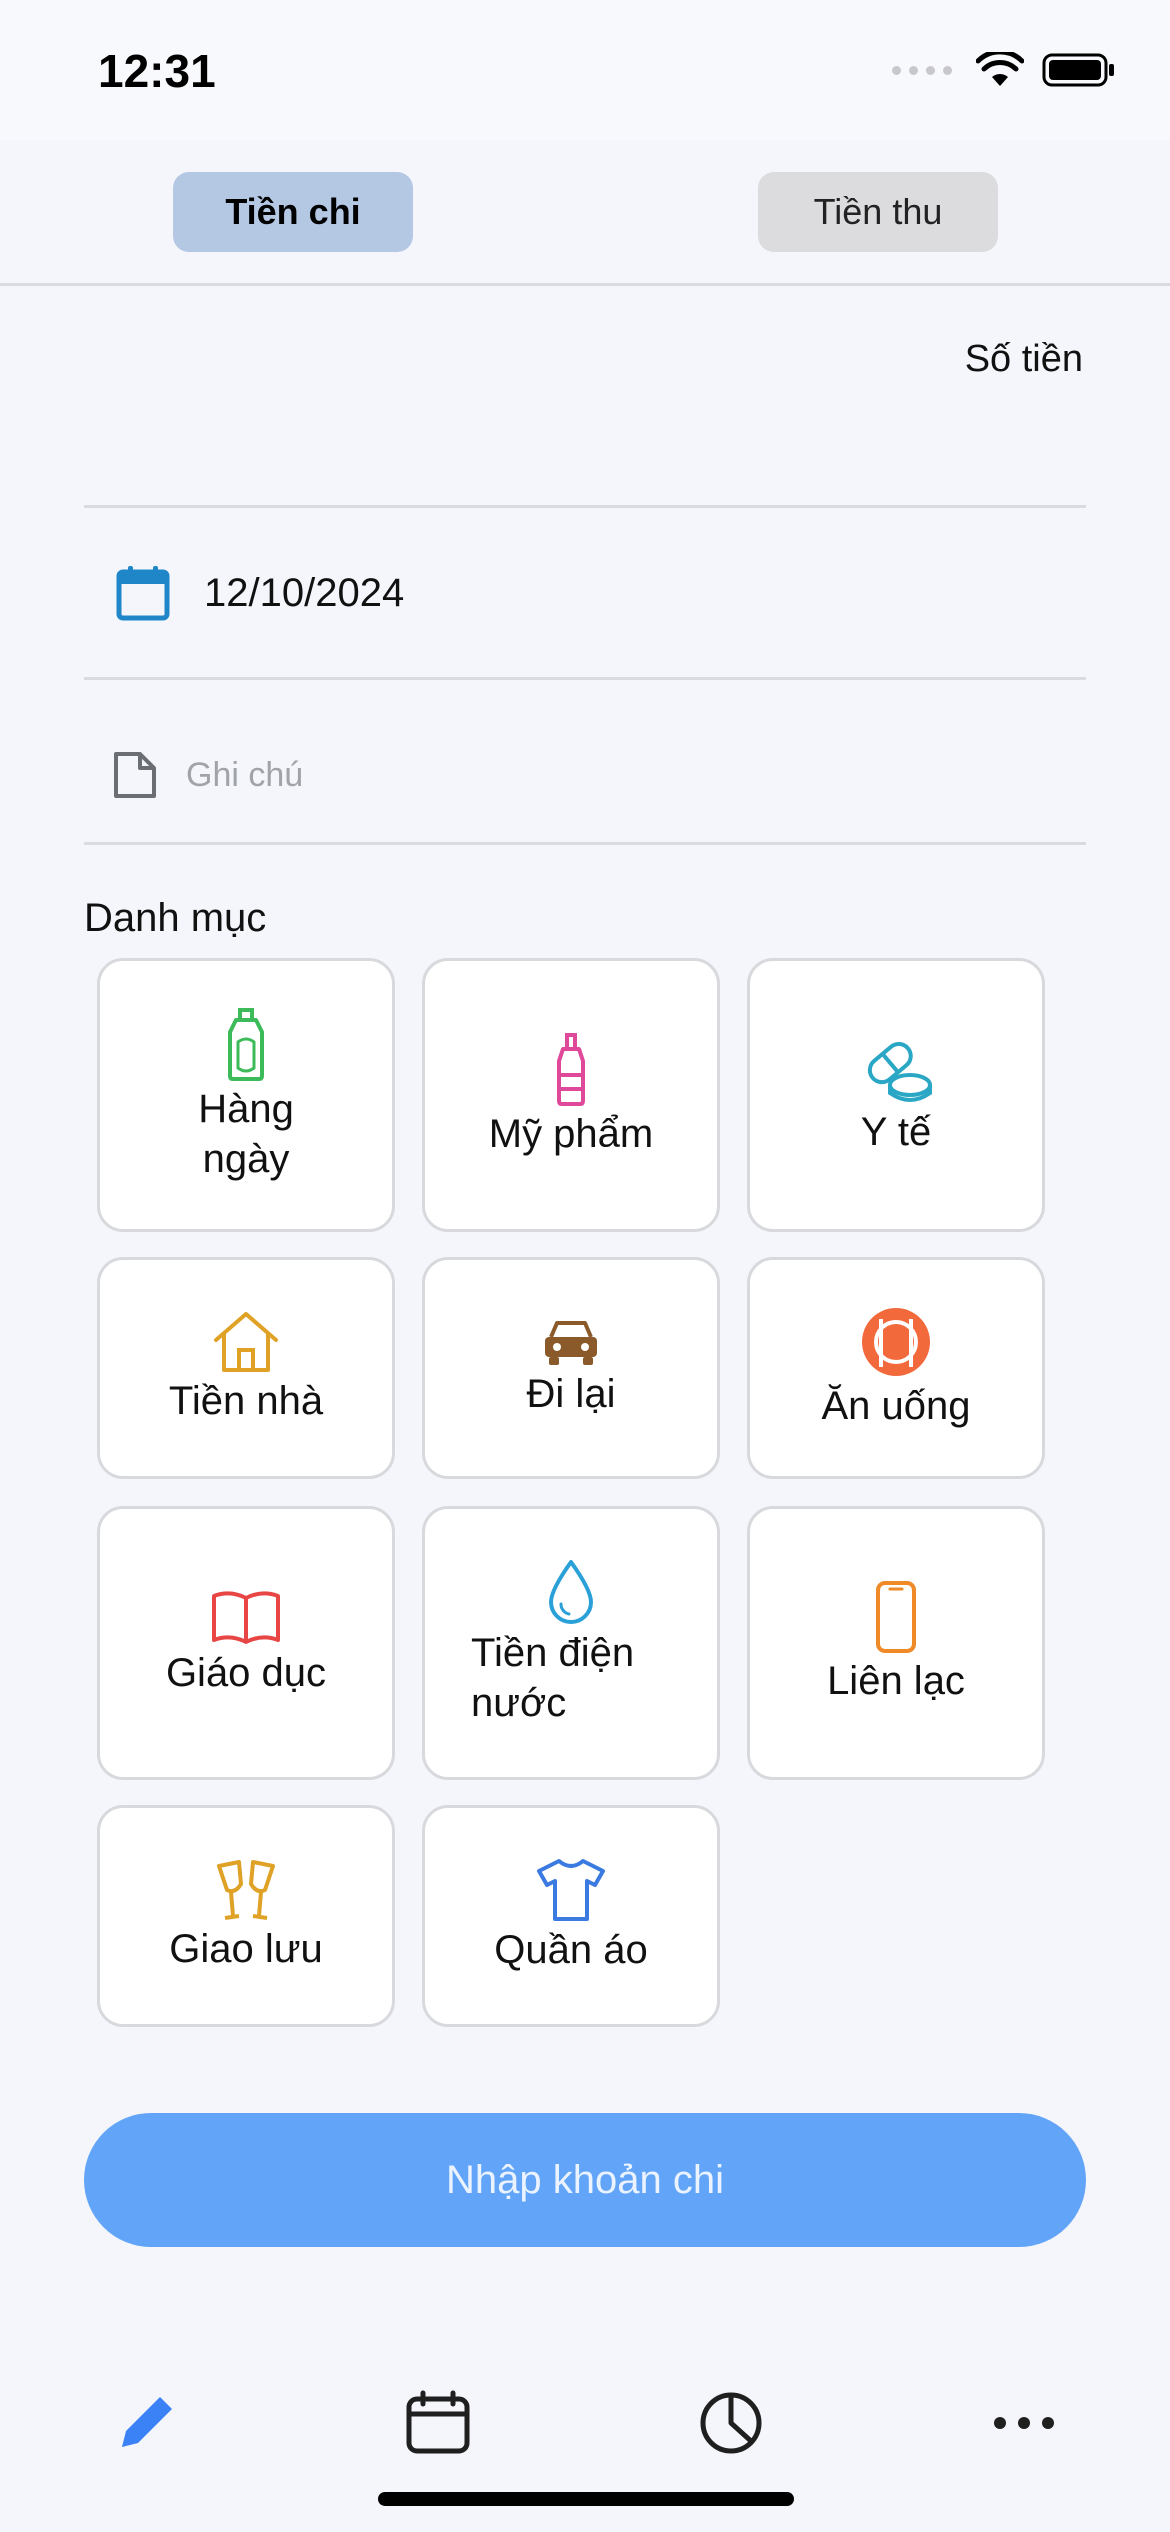 The image size is (1170, 2532). Describe the element at coordinates (571, 1368) in the screenshot. I see `category-transport: Đi lại` at that location.